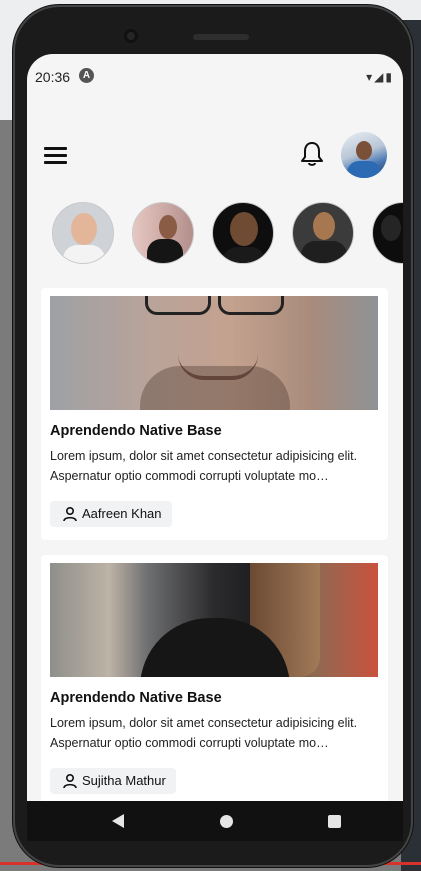  What do you see at coordinates (334, 821) in the screenshot?
I see `recents-icon` at bounding box center [334, 821].